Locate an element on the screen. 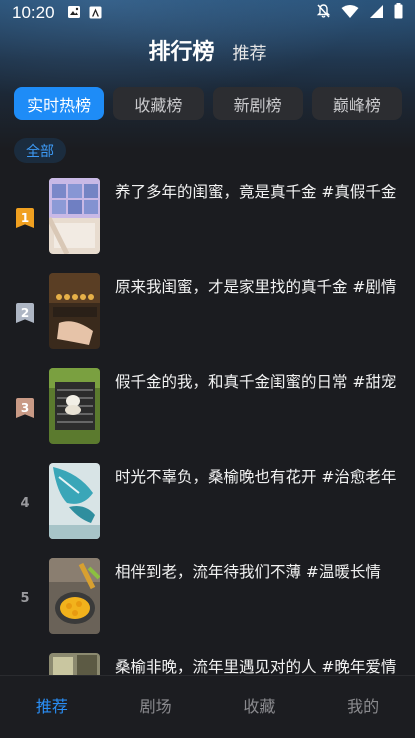  tab-new-dramas: 新剧榜 is located at coordinates (257, 103).